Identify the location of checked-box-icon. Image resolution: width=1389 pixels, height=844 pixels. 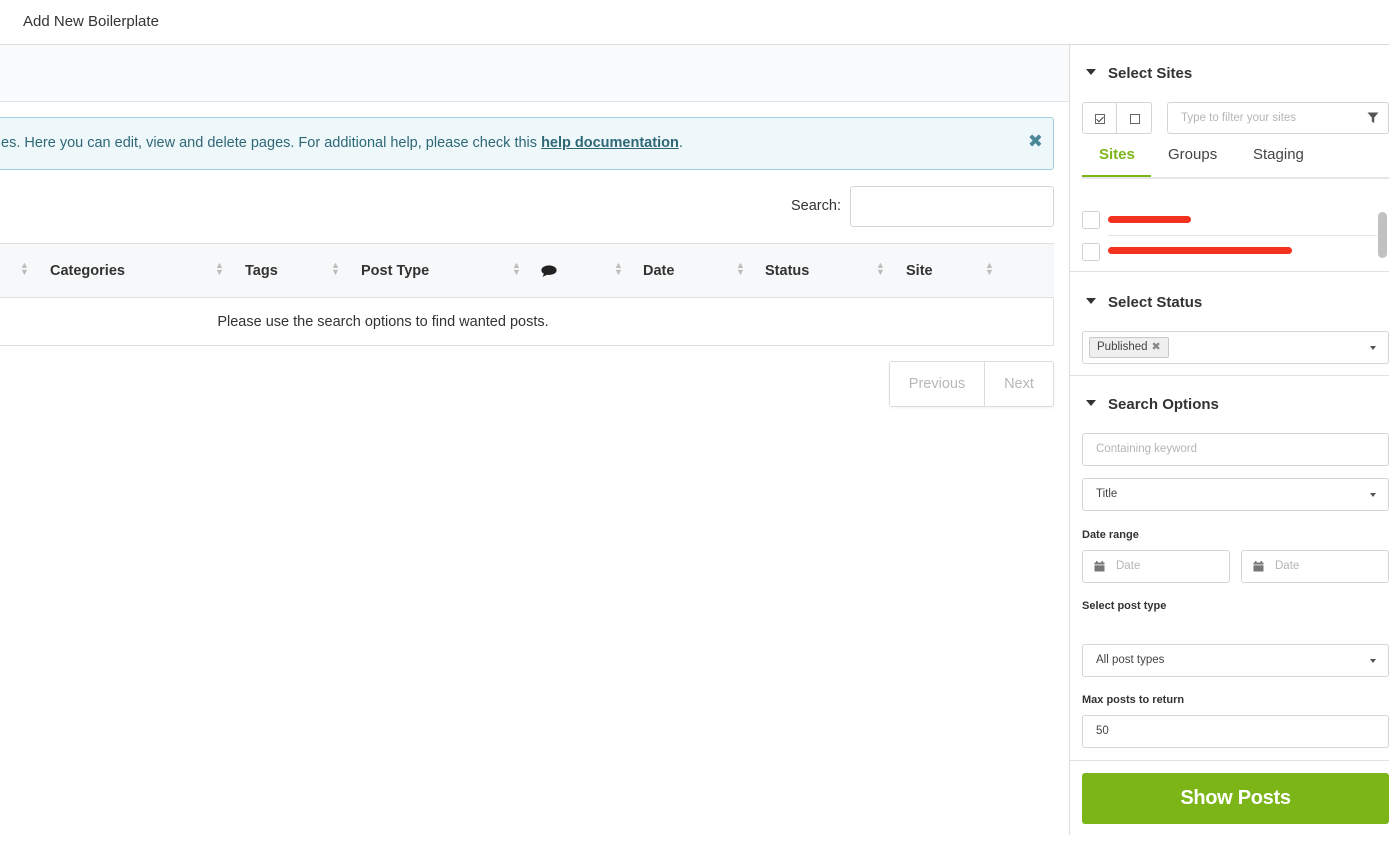
(1099, 118).